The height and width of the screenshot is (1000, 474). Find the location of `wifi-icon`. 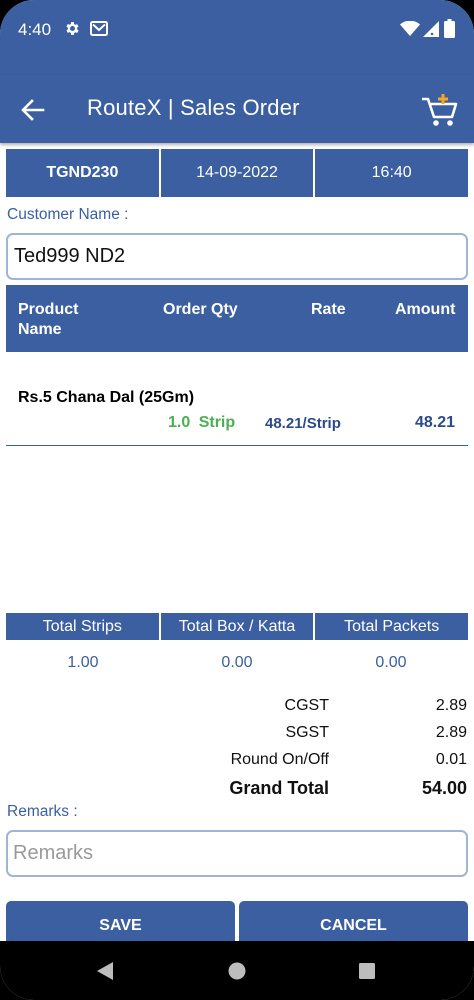

wifi-icon is located at coordinates (410, 31).